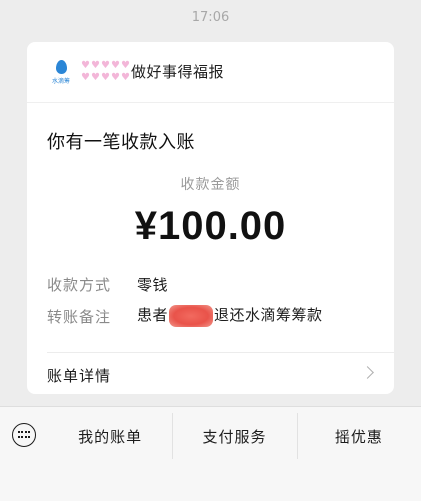 This screenshot has height=501, width=421. Describe the element at coordinates (268, 315) in the screenshot. I see `transfer-note-text-end: 退还水滴筹筹款` at that location.